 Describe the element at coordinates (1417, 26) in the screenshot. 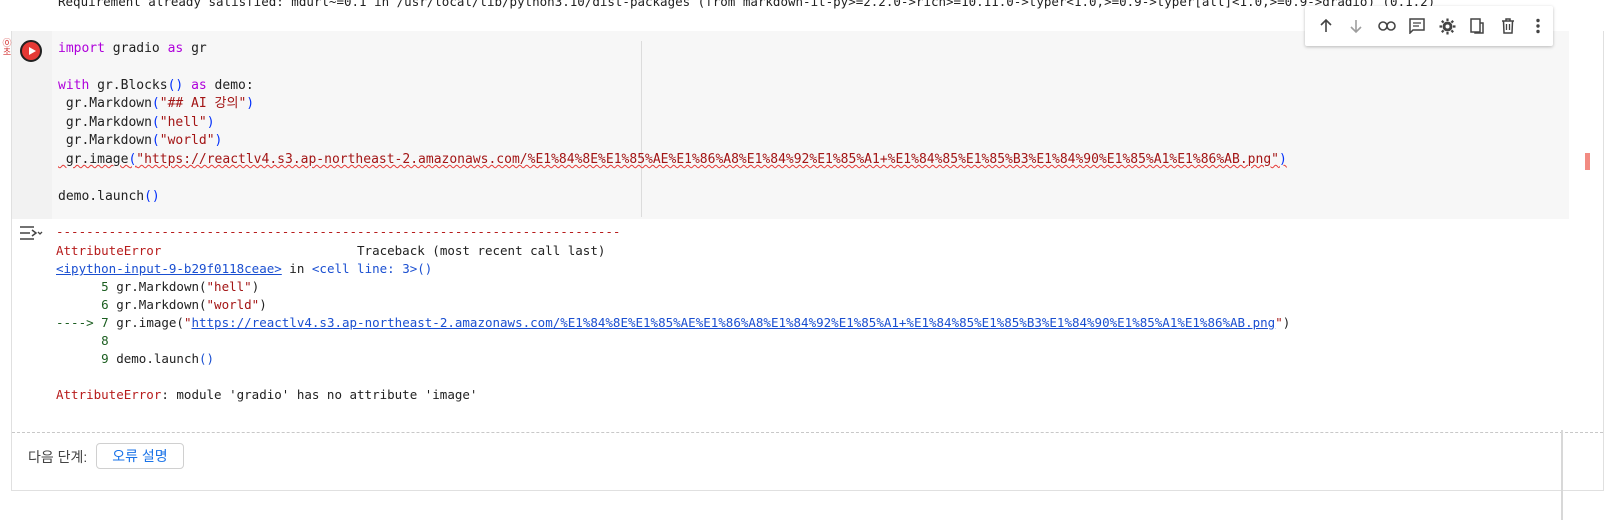

I see `comment-icon` at that location.